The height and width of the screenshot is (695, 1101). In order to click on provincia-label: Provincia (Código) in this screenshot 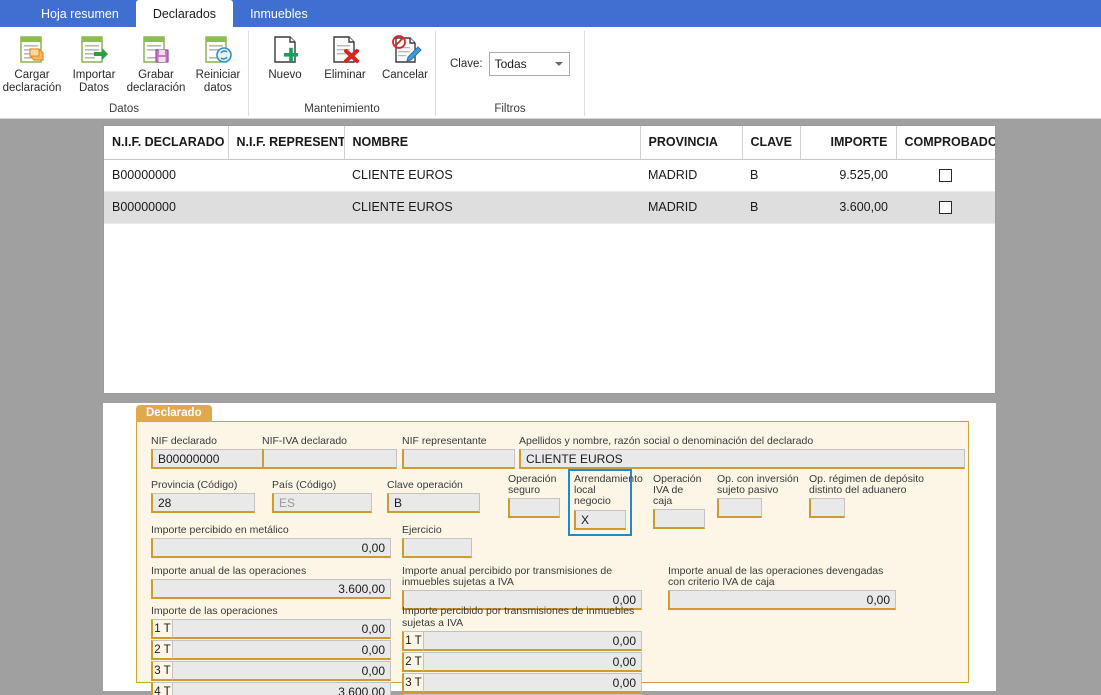, I will do `click(194, 485)`.